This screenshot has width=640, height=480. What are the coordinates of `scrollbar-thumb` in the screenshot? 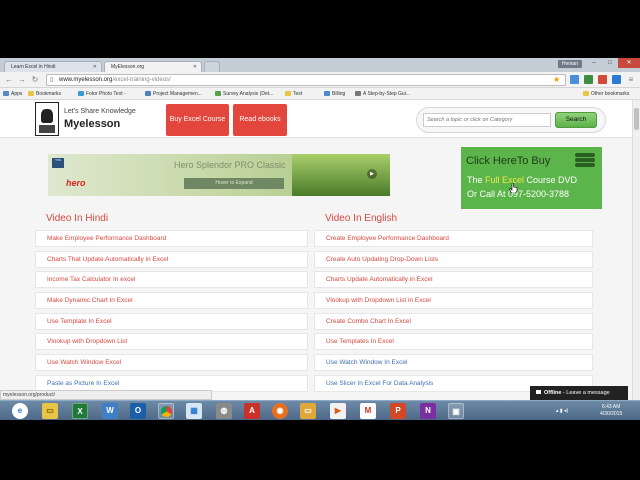 It's located at (636, 119).